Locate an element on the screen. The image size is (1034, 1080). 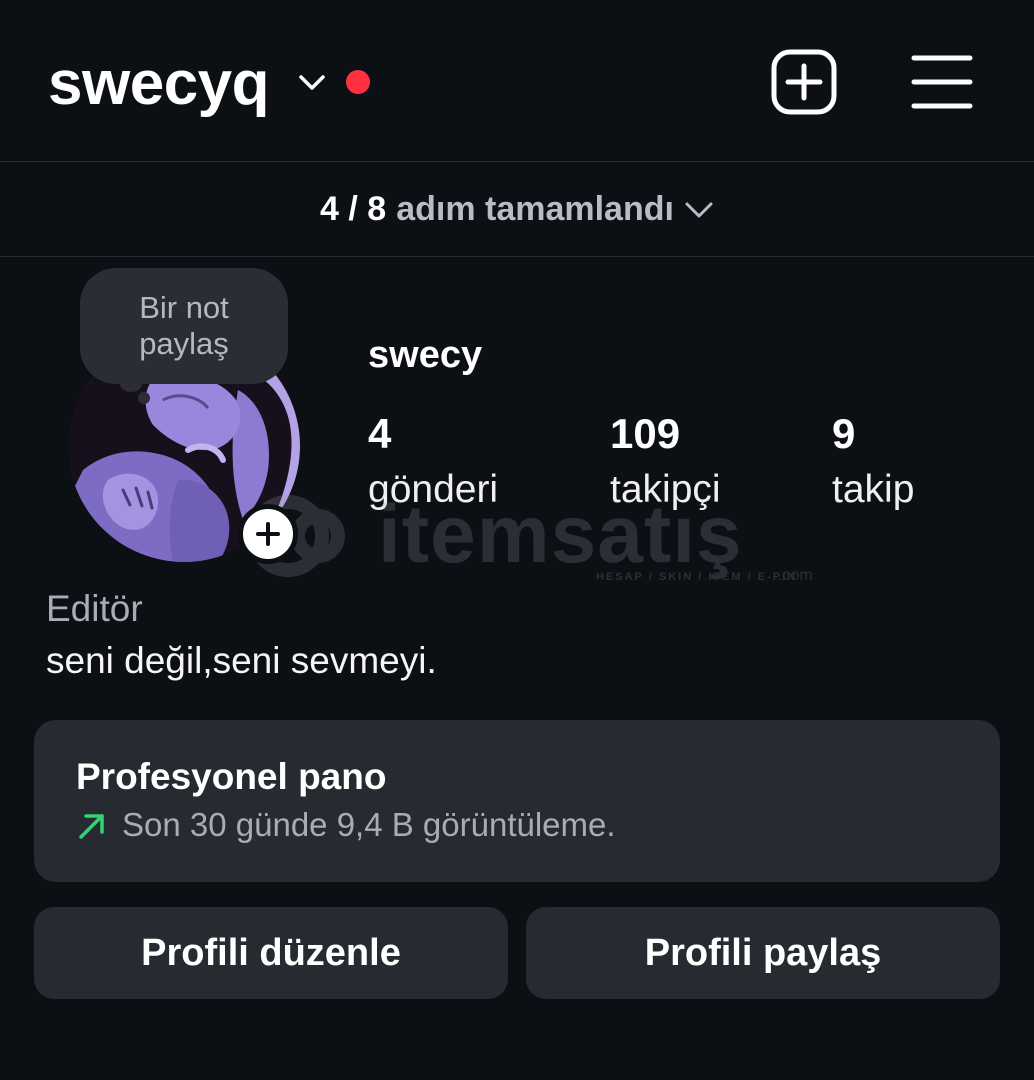
trend-up-arrow-icon is located at coordinates (91, 826).